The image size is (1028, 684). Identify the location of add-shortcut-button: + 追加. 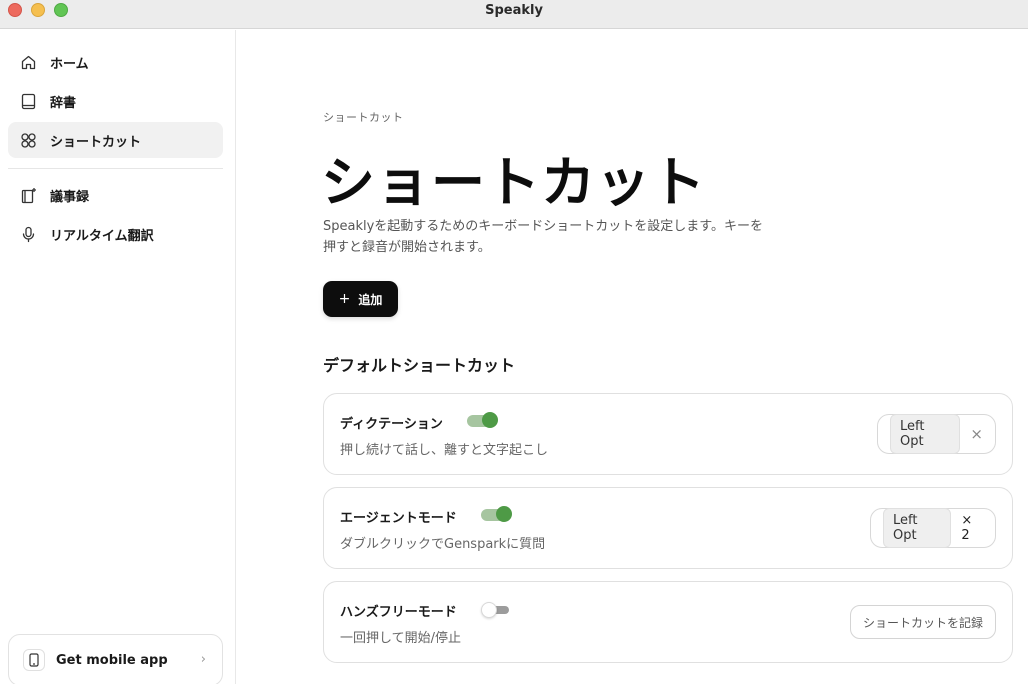
(360, 299).